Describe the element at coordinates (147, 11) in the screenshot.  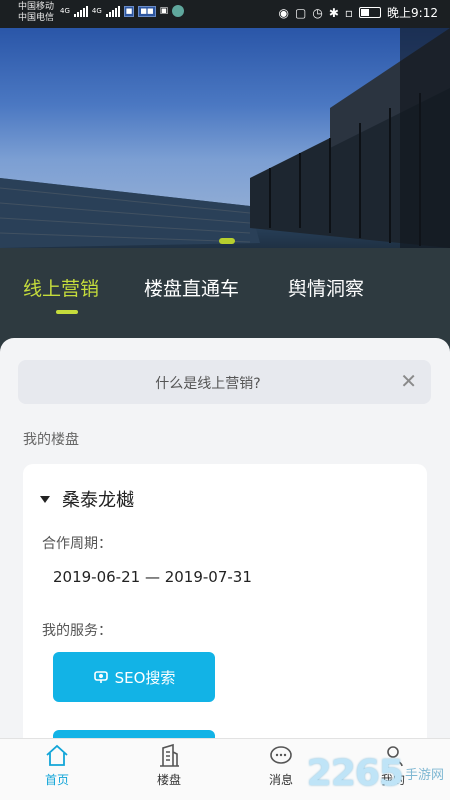
I see `app-notification-icon: ■■` at that location.